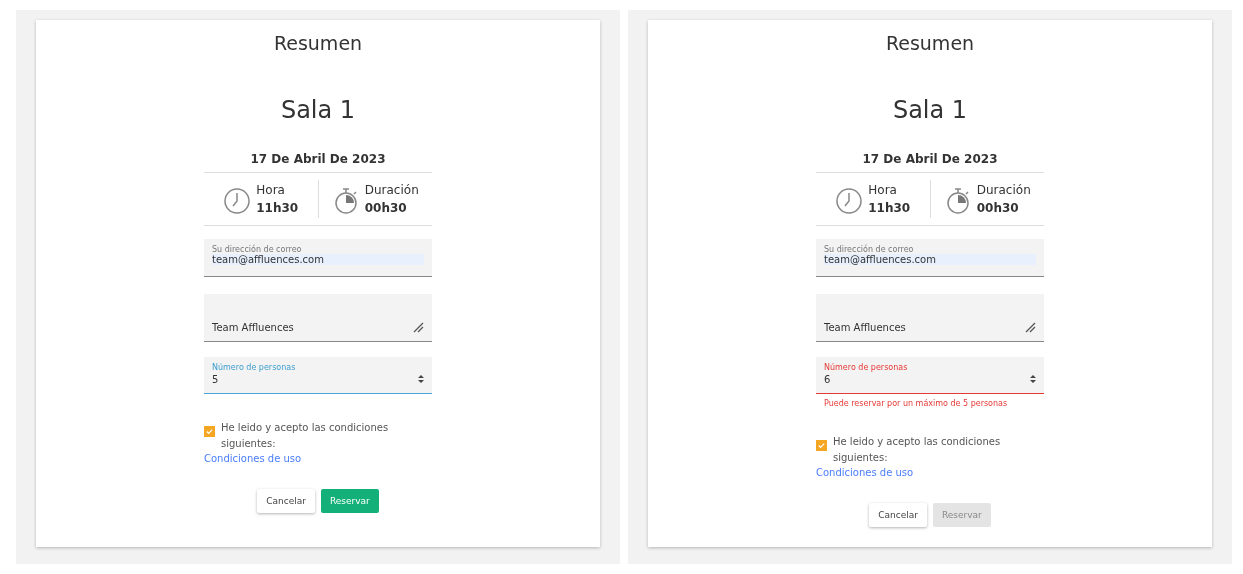 The width and height of the screenshot is (1243, 574). I want to click on error-message: Puede reservar por un máximo de 5 personas, so click(916, 403).